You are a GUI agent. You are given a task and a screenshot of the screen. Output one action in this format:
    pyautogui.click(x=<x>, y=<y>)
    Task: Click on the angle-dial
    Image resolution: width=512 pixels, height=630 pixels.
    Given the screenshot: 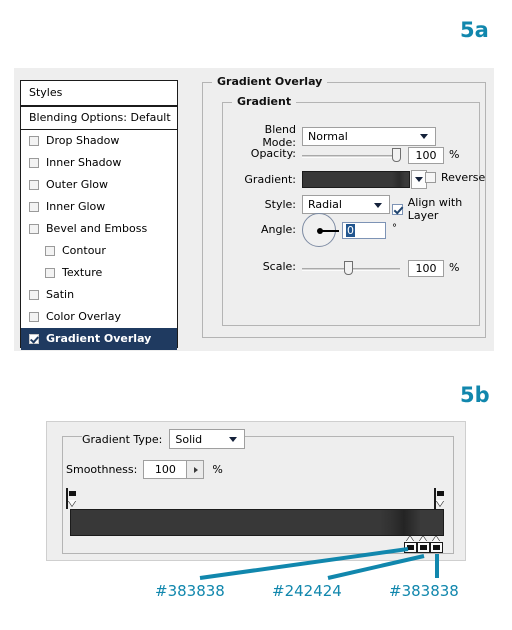 What is the action you would take?
    pyautogui.click(x=320, y=230)
    